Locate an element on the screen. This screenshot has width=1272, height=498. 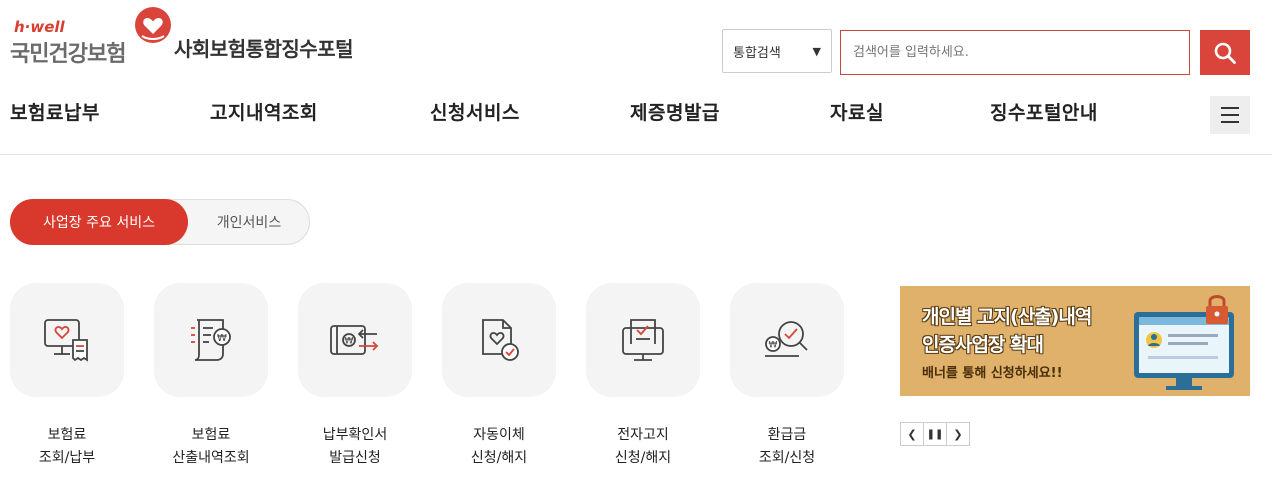
banner-next-button: ❯ is located at coordinates (958, 434).